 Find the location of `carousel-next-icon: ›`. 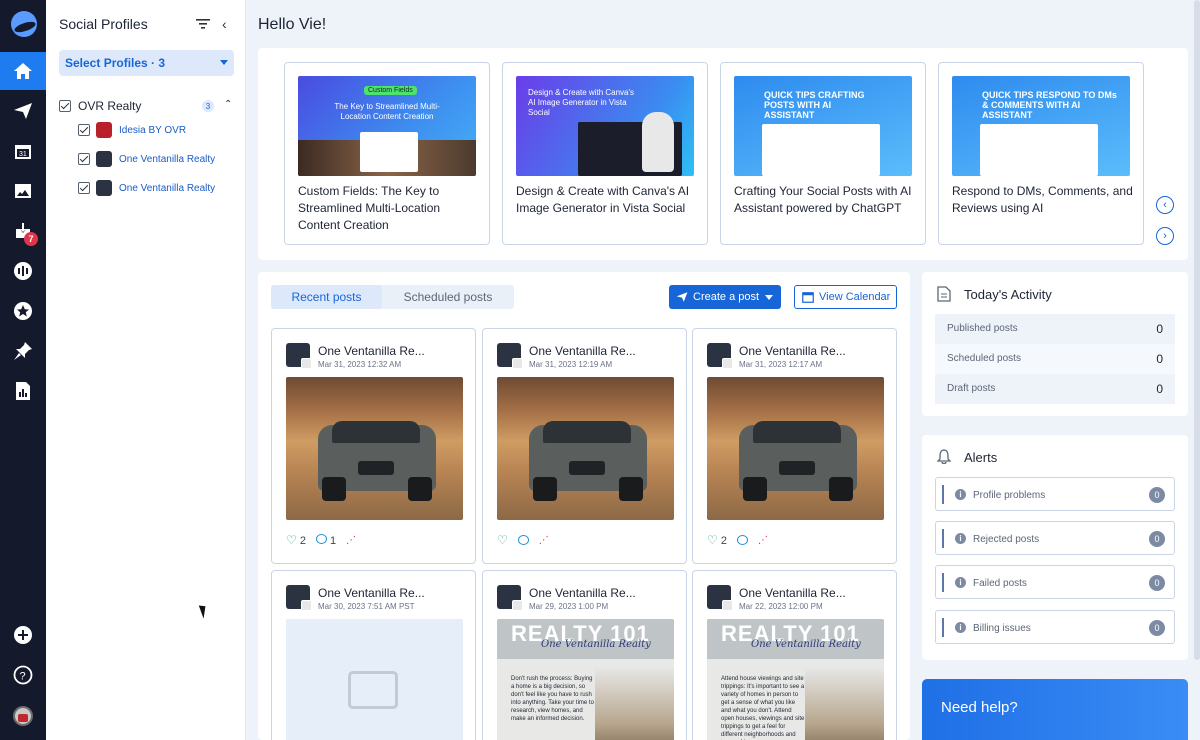

carousel-next-icon: › is located at coordinates (1165, 236).